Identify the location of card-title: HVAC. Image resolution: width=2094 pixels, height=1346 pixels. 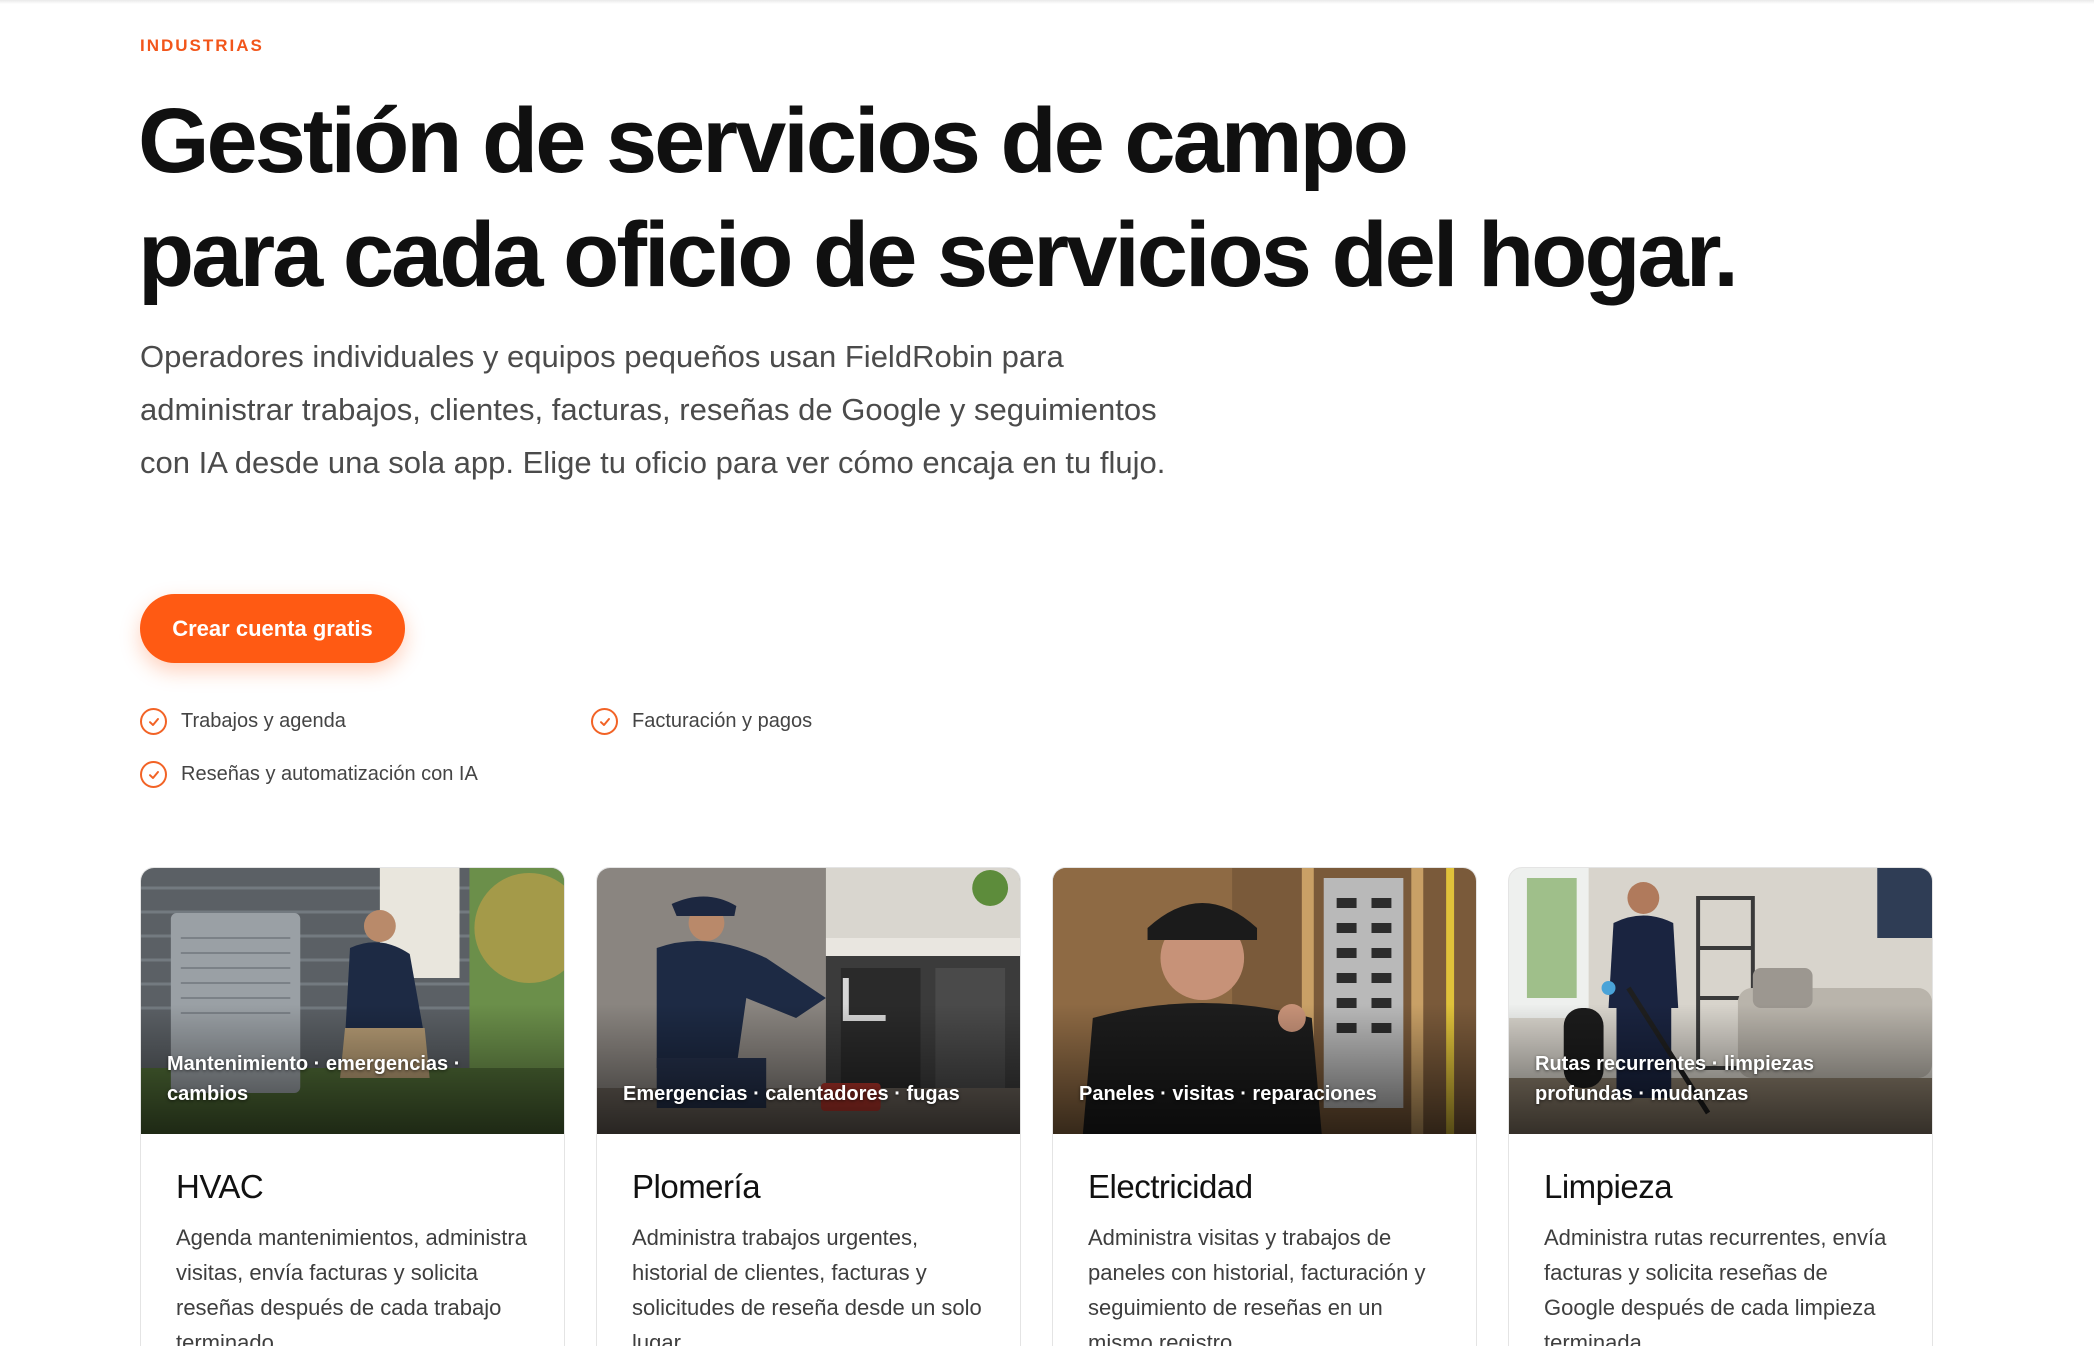
(220, 1186).